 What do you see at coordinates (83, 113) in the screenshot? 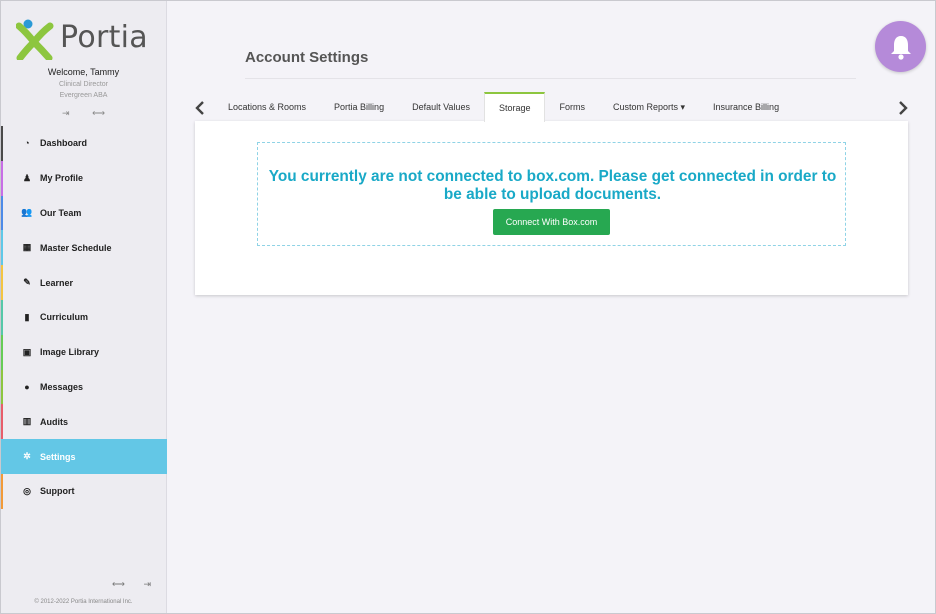
I see `user-tools: ⇥ ⟷` at bounding box center [83, 113].